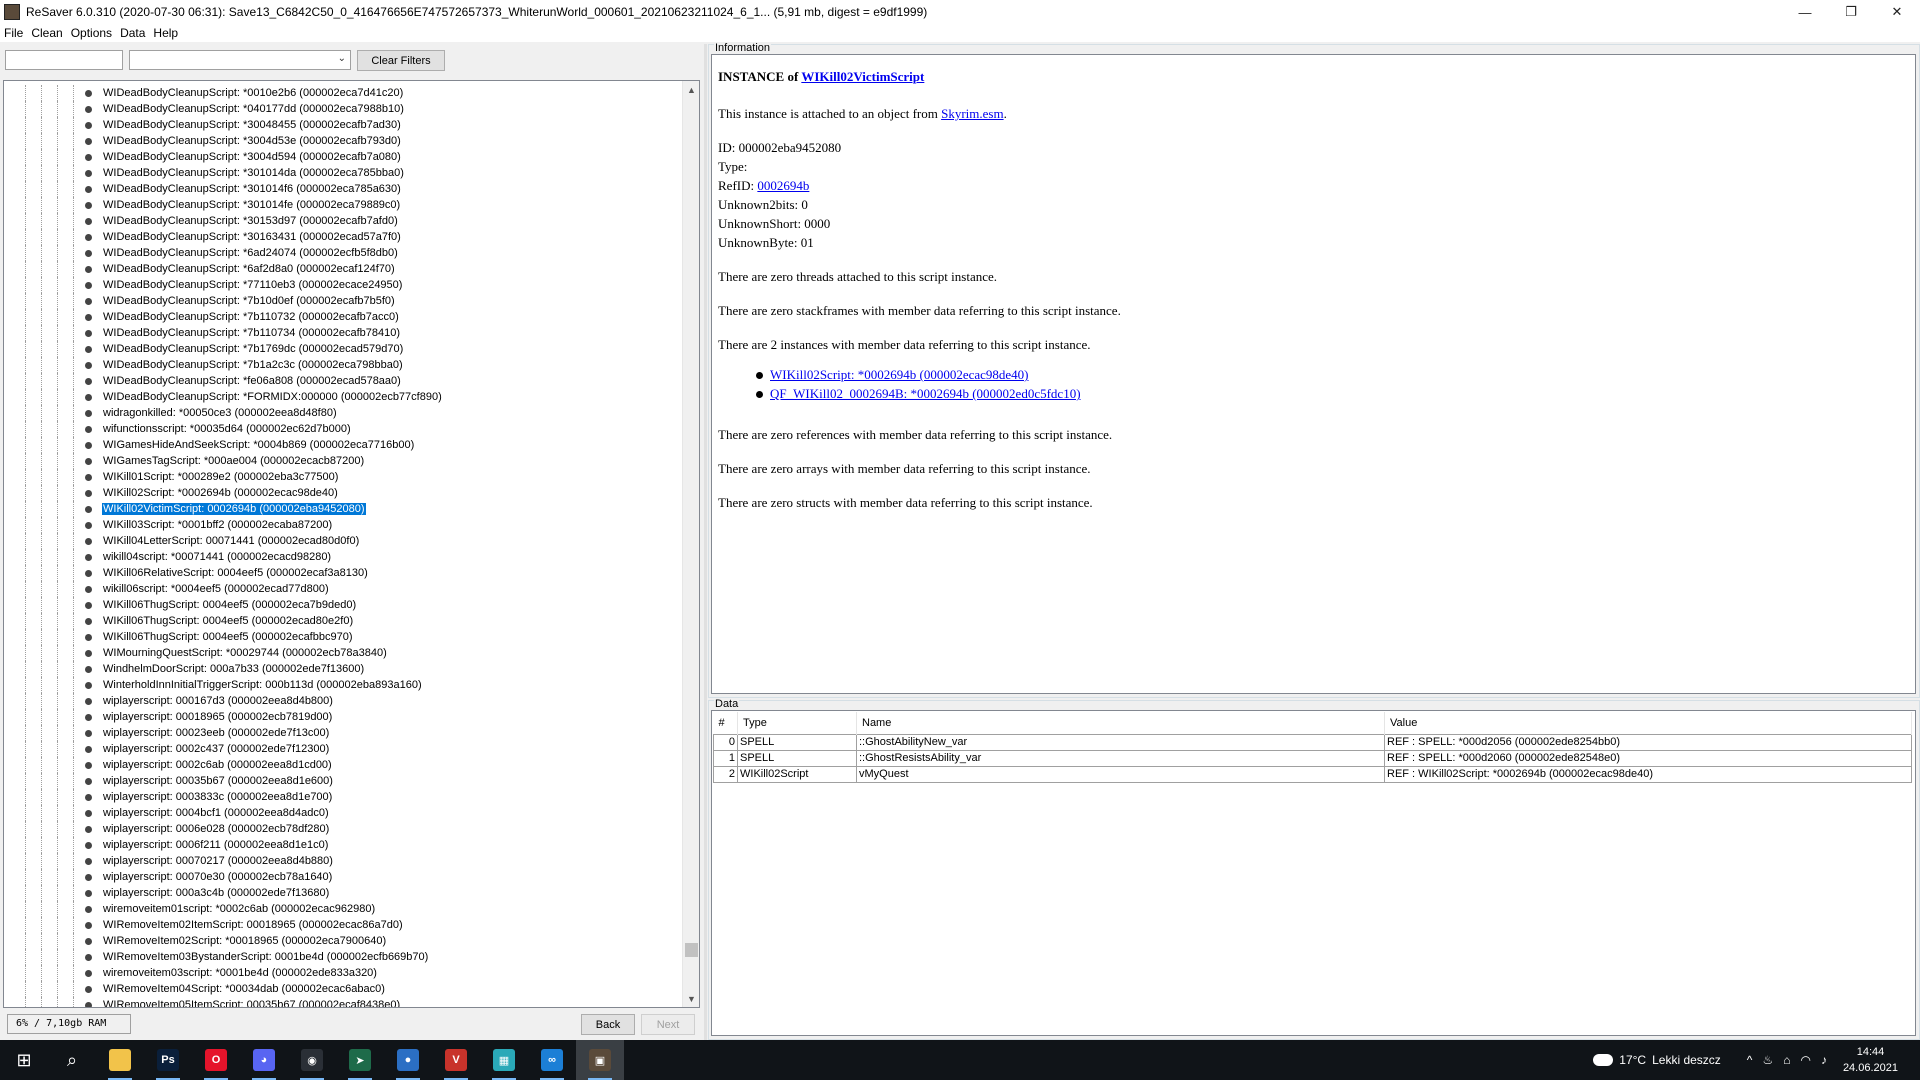  What do you see at coordinates (401, 60) in the screenshot?
I see `clear-filters-button: Clear Filters` at bounding box center [401, 60].